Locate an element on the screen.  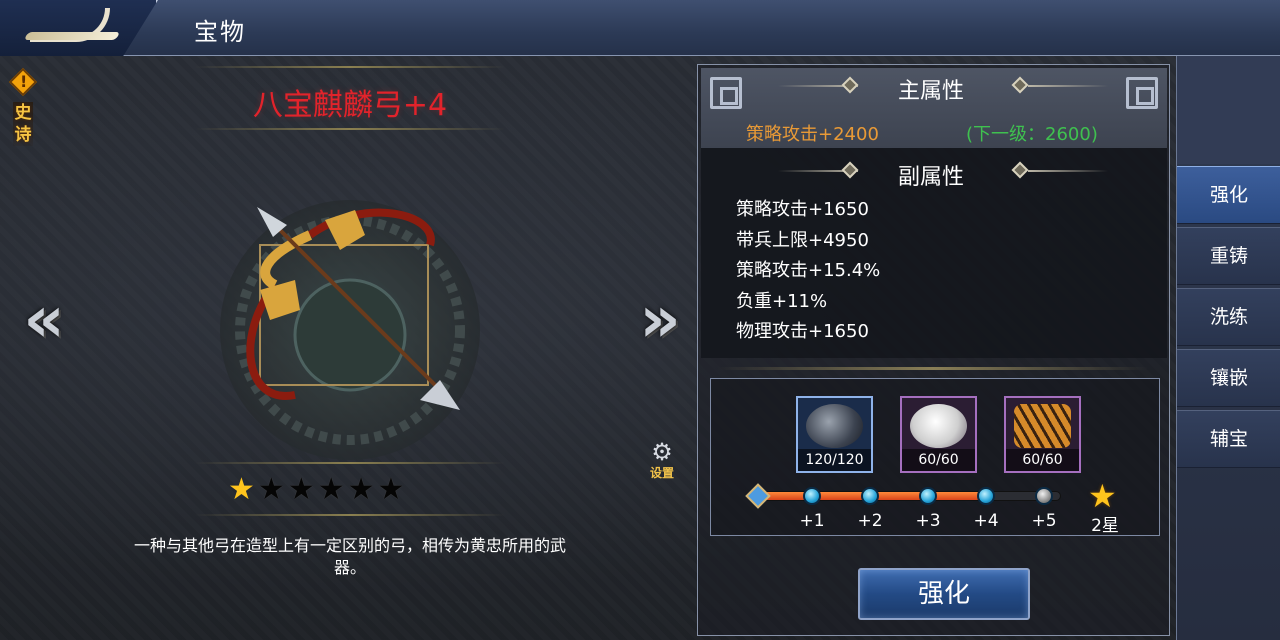
next-level-value: (下一级：2600) is located at coordinates (1032, 134).